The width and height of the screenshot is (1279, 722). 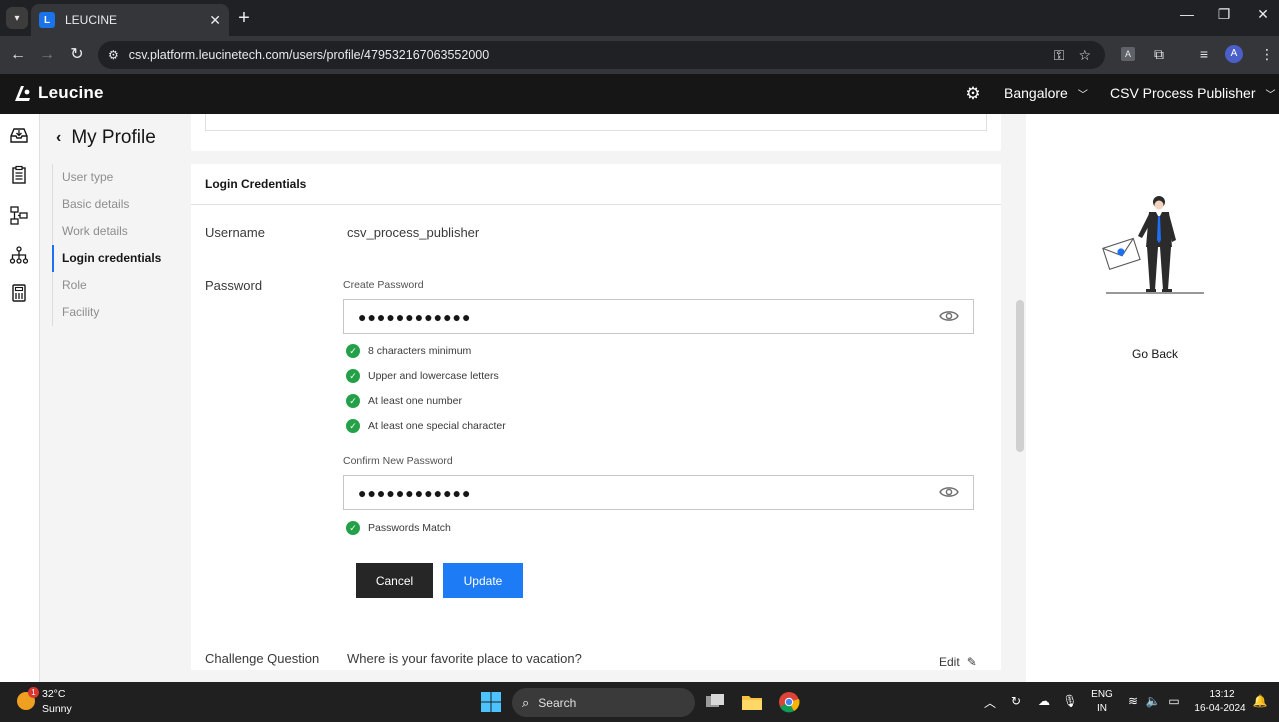 What do you see at coordinates (1153, 701) in the screenshot?
I see `volume-icon: 🔈` at bounding box center [1153, 701].